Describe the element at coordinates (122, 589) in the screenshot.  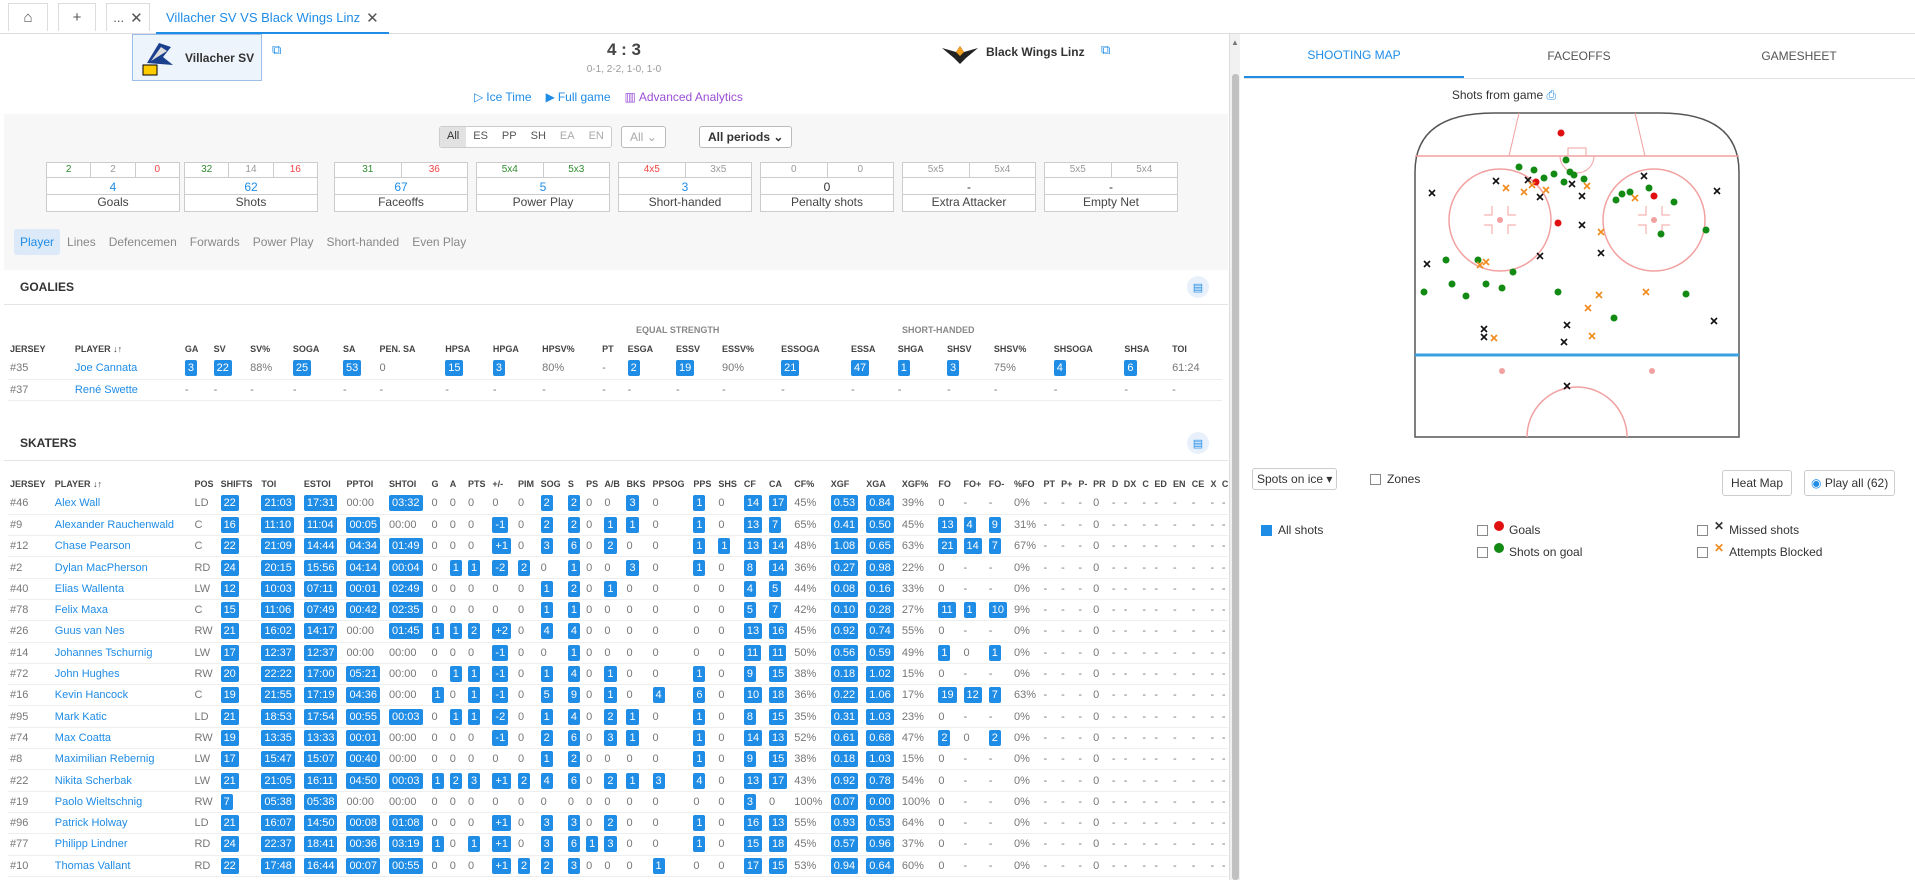
I see `player-name-link: Elias Wallenta` at that location.